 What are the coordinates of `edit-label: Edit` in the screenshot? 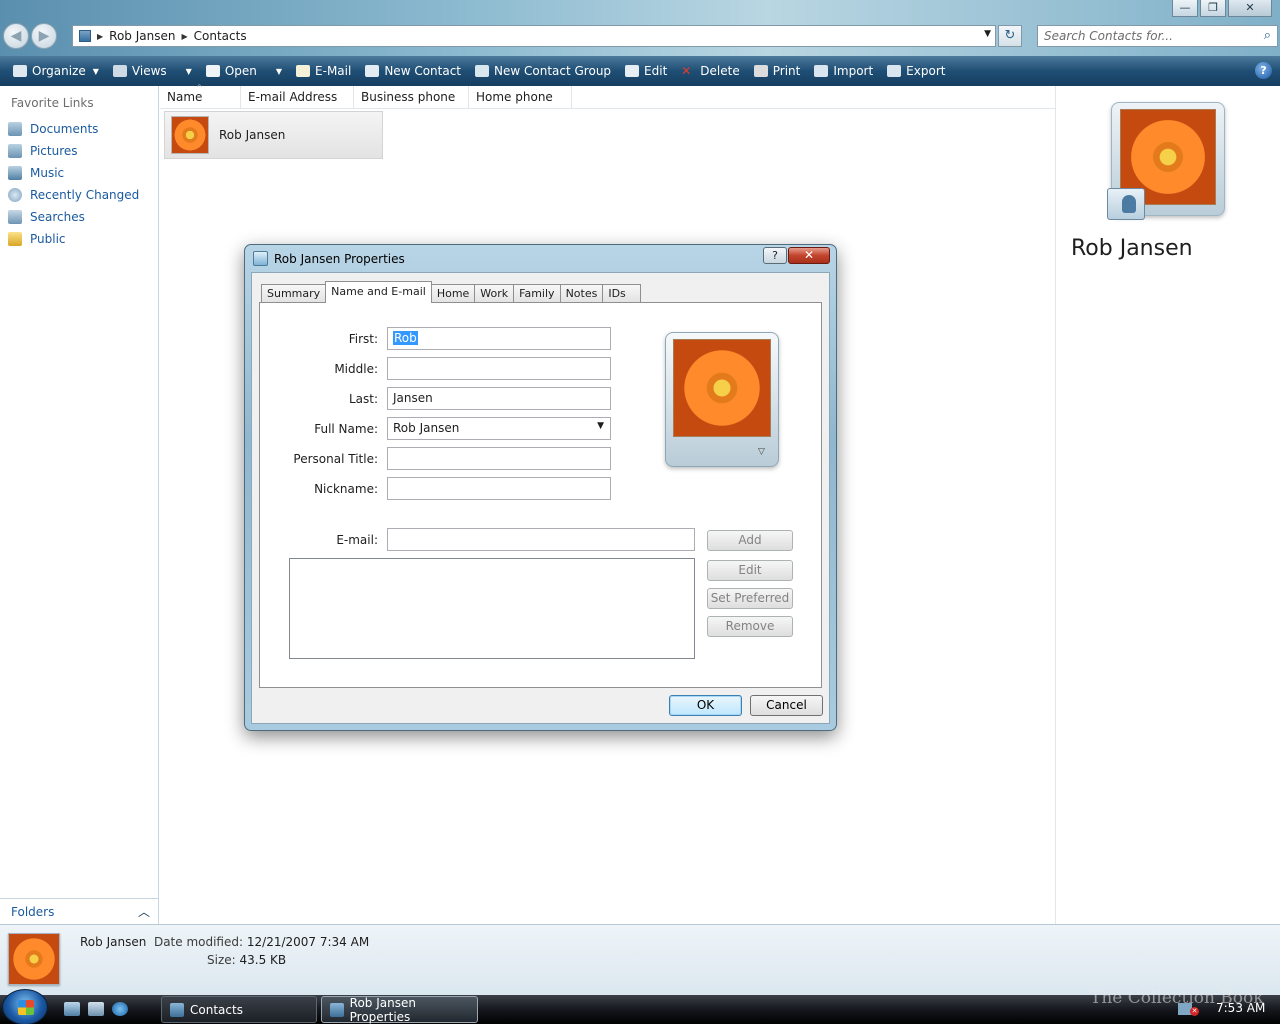 It's located at (656, 71).